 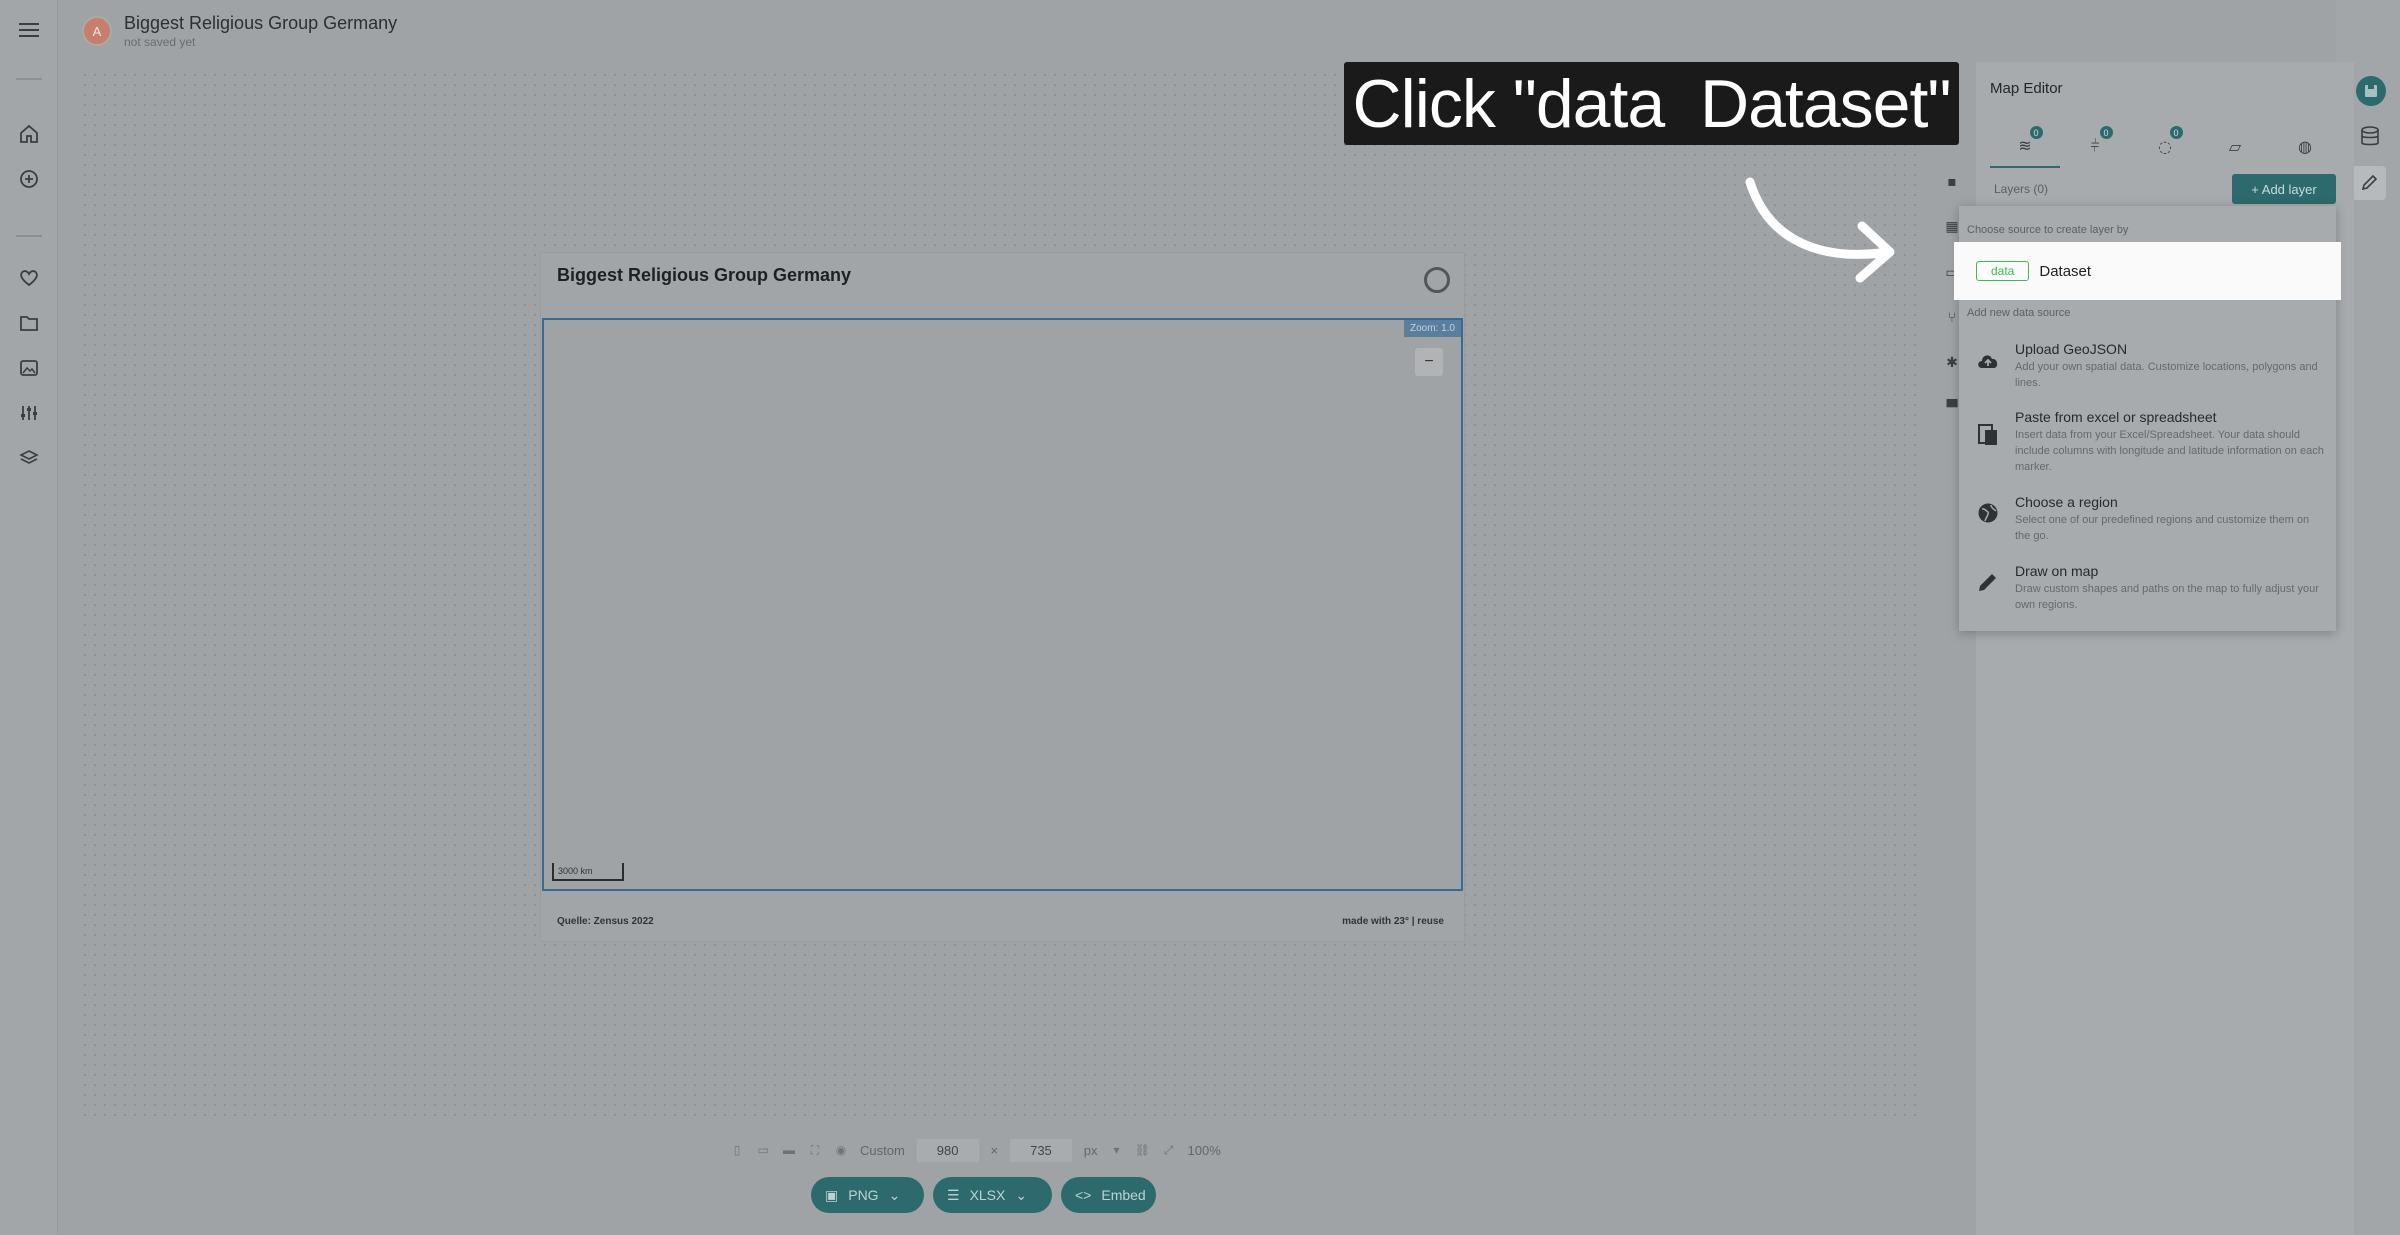 I want to click on image-icon, so click(x=29, y=368).